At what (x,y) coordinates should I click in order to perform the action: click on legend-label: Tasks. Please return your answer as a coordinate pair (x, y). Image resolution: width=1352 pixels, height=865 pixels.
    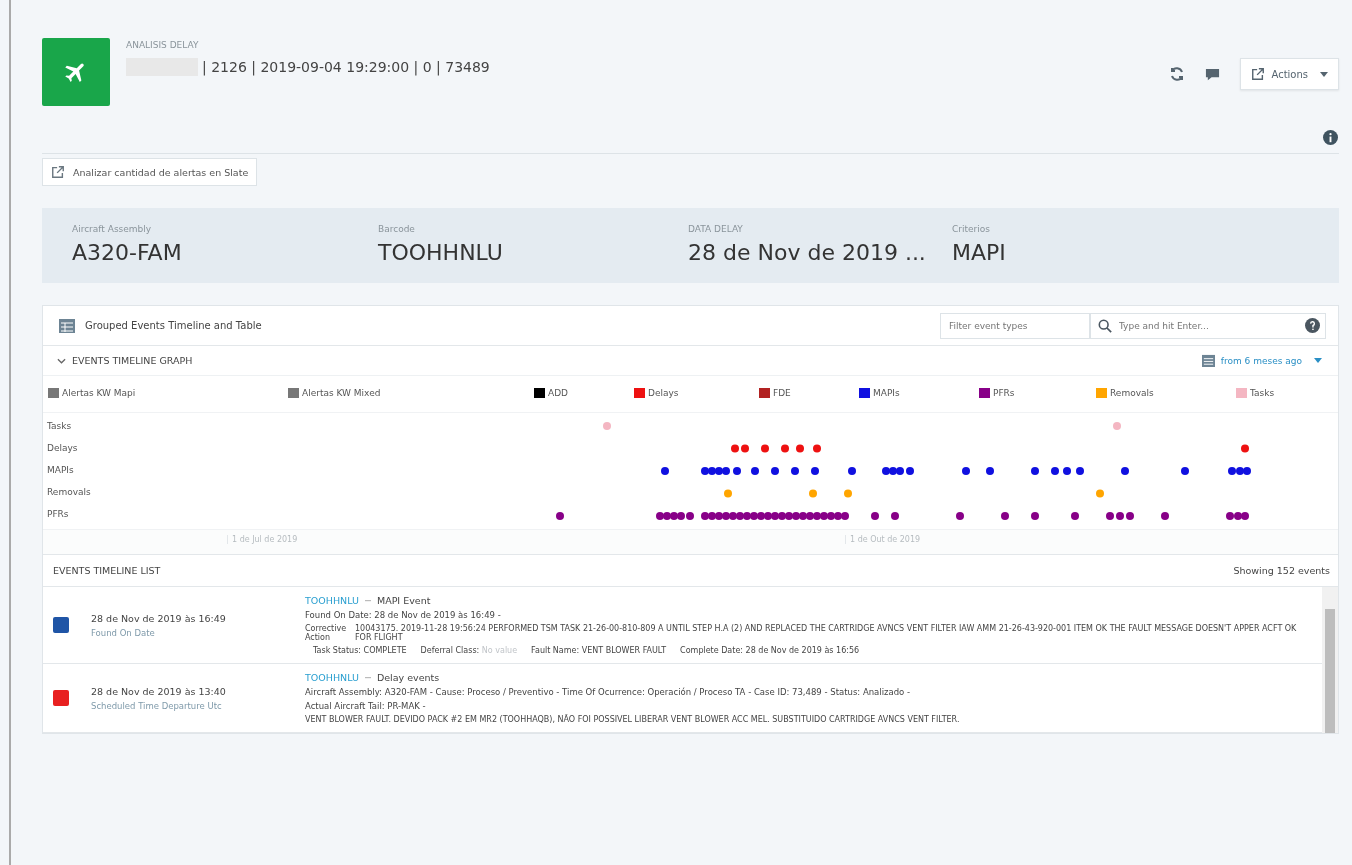
    Looking at the image, I should click on (1262, 393).